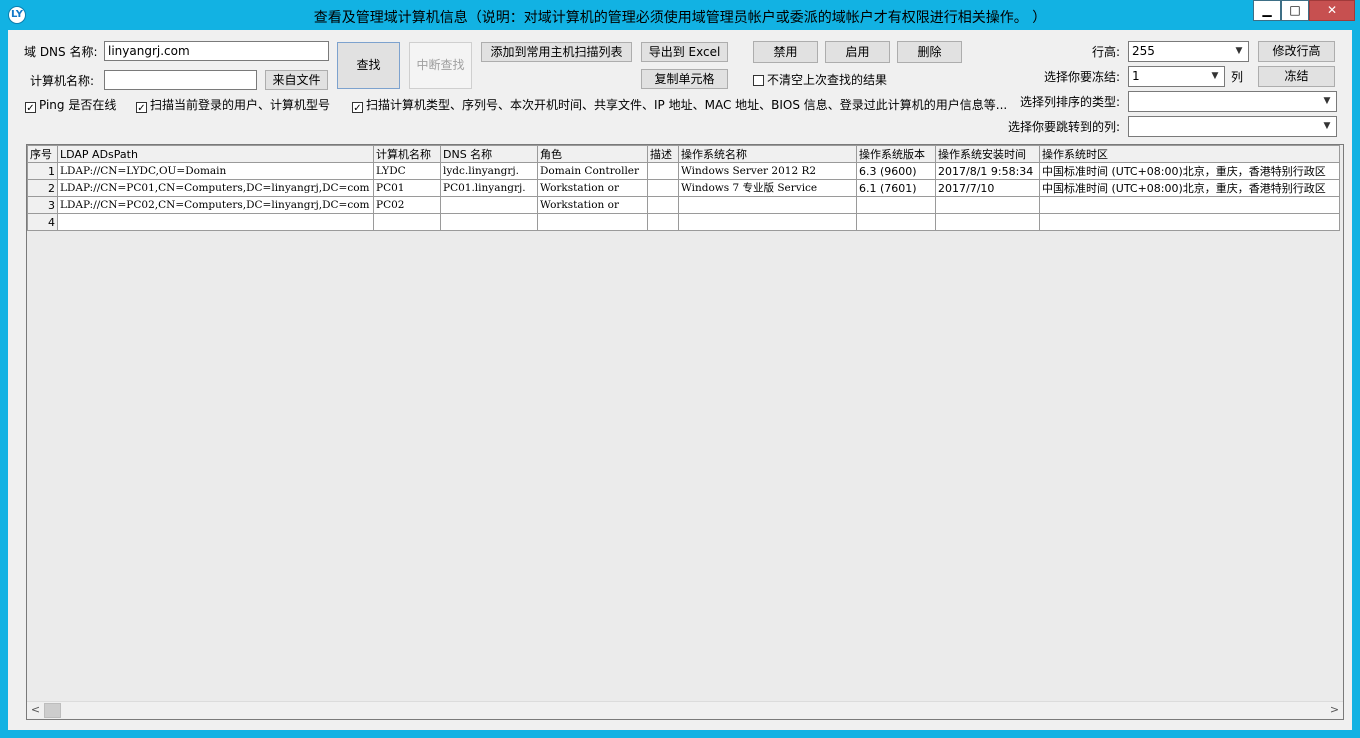 The width and height of the screenshot is (1360, 738). I want to click on row-height-select: 255 ▼, so click(1188, 51).